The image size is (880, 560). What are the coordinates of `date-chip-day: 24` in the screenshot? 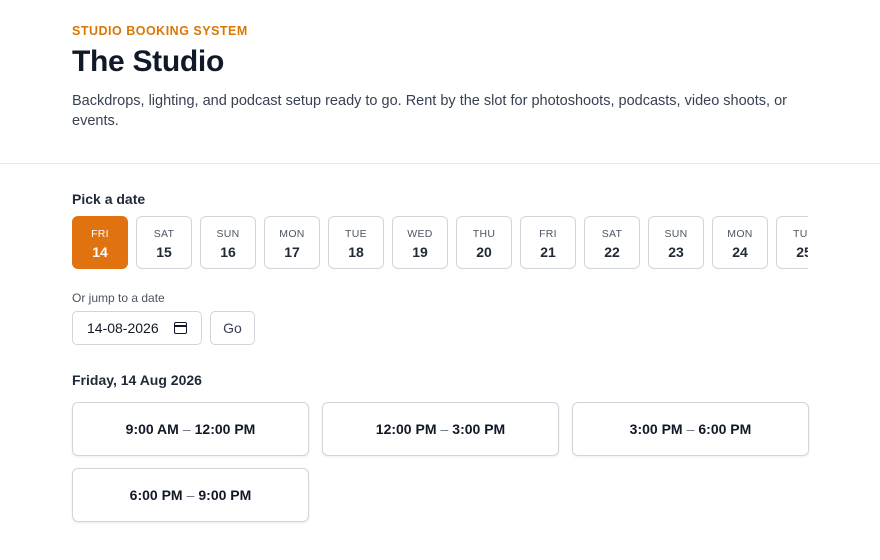 It's located at (740, 252).